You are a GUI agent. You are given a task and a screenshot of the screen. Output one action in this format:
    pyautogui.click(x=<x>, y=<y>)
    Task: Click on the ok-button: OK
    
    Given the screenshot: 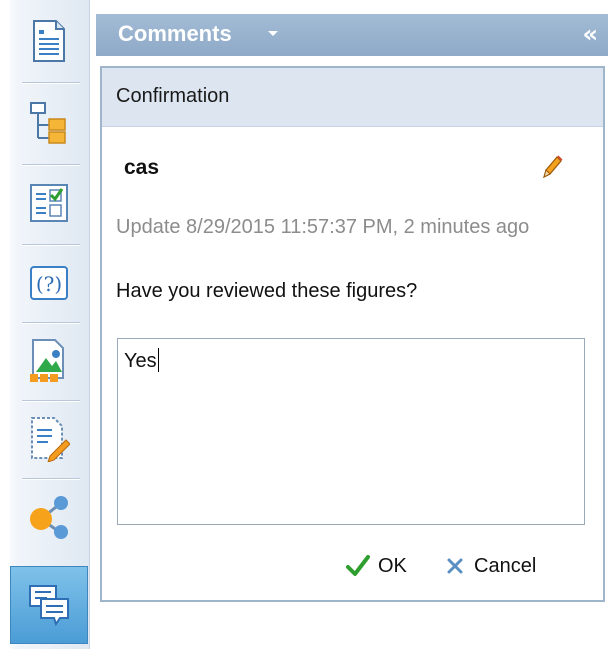 What is the action you would take?
    pyautogui.click(x=376, y=566)
    